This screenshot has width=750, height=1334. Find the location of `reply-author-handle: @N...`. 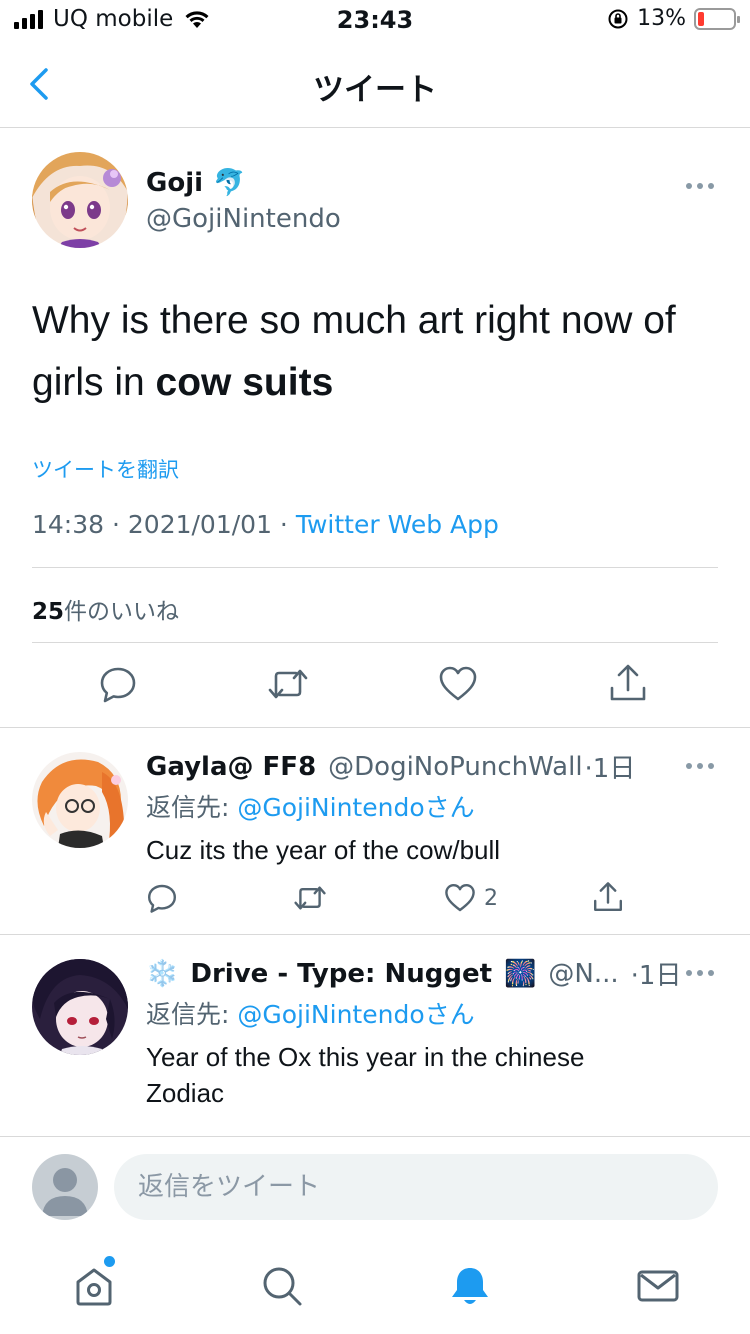

reply-author-handle: @N... is located at coordinates (583, 974).